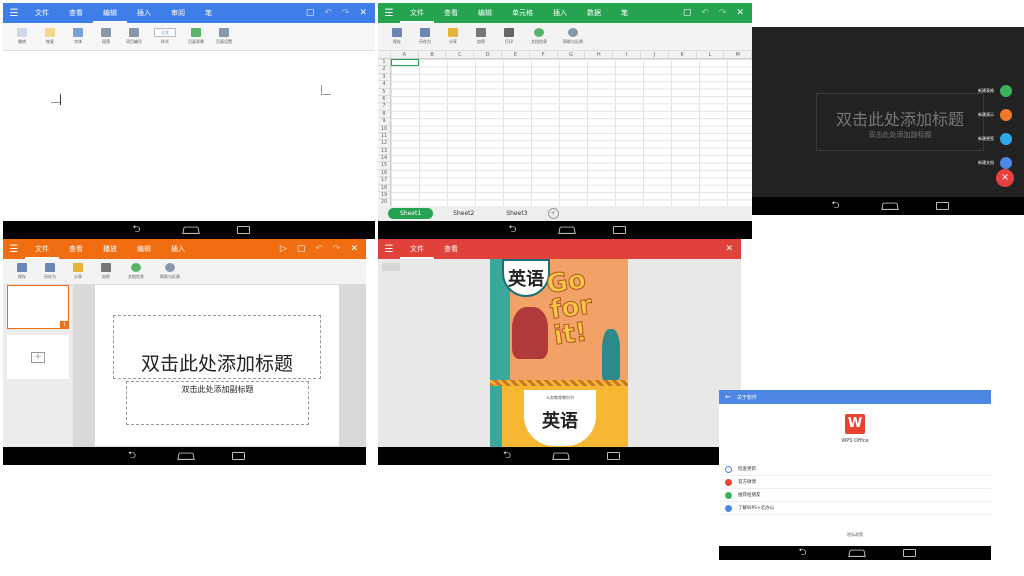  Describe the element at coordinates (594, 13) in the screenshot. I see `tab-data: 数据` at that location.